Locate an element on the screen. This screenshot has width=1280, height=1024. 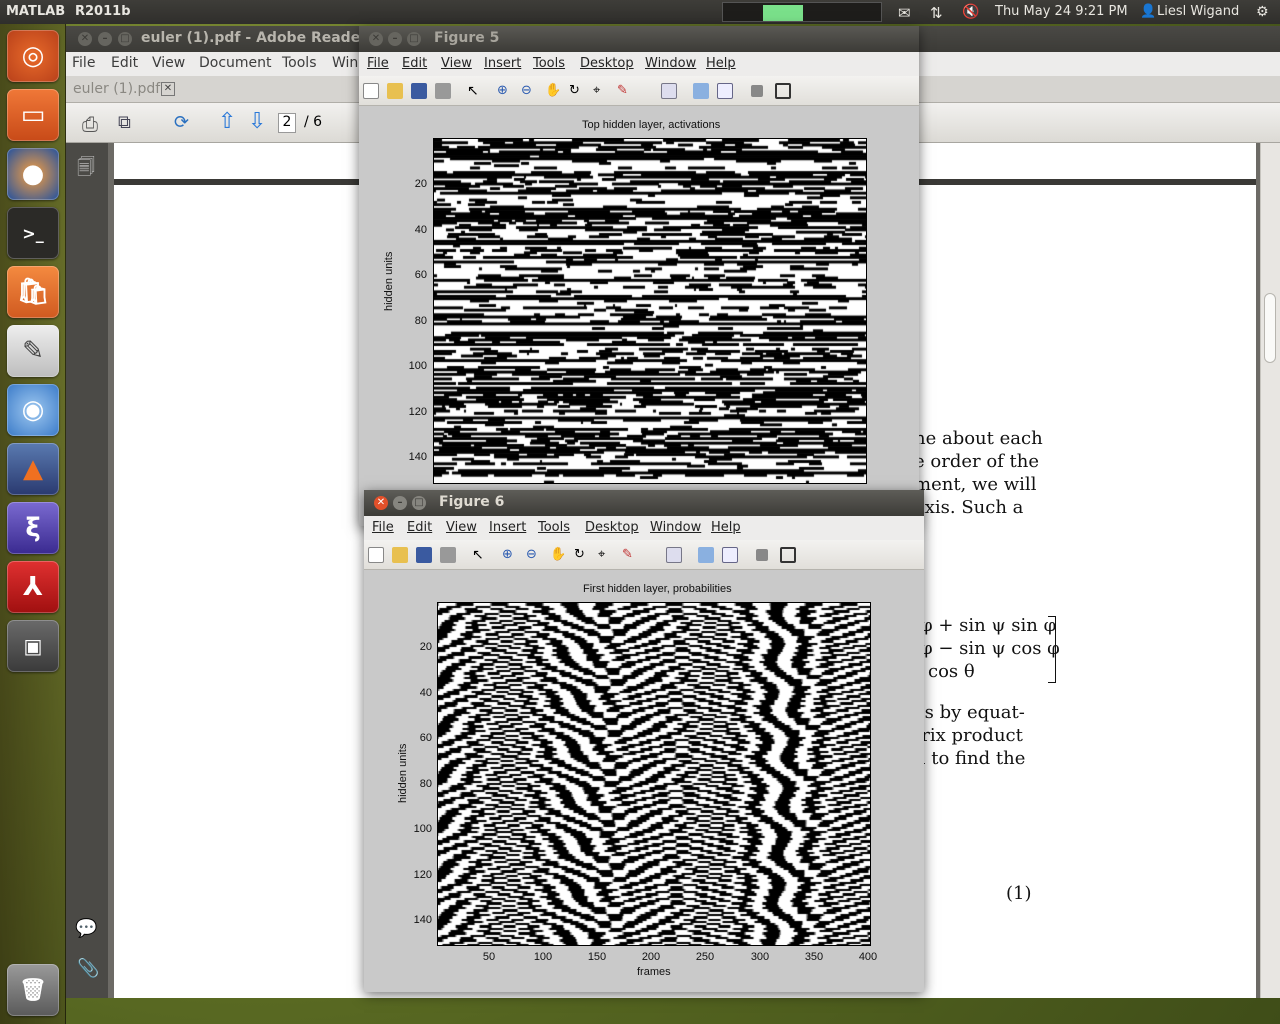
volume-muted-icon: 🔇 is located at coordinates (970, 12).